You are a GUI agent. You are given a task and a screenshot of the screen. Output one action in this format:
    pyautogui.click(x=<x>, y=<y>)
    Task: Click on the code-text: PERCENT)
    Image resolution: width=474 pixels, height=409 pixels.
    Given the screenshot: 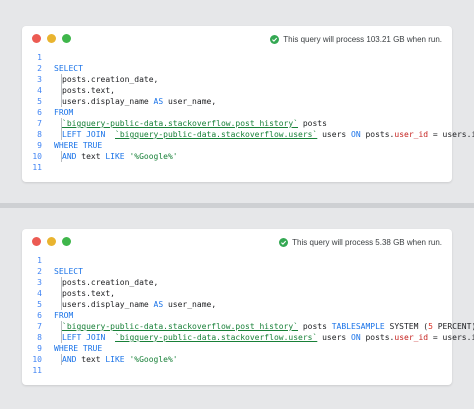 What is the action you would take?
    pyautogui.click(x=453, y=326)
    